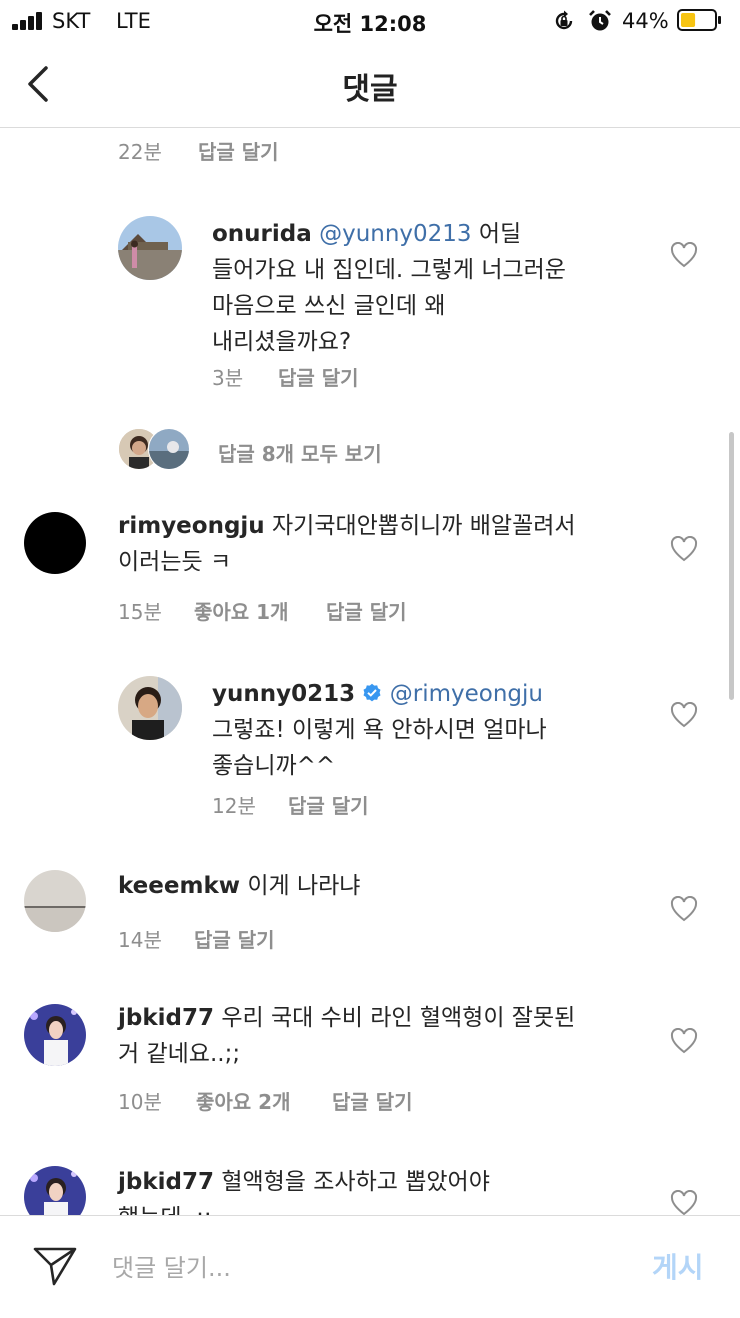 This screenshot has height=1318, width=740. I want to click on comment-meta: 22분, so click(140, 150).